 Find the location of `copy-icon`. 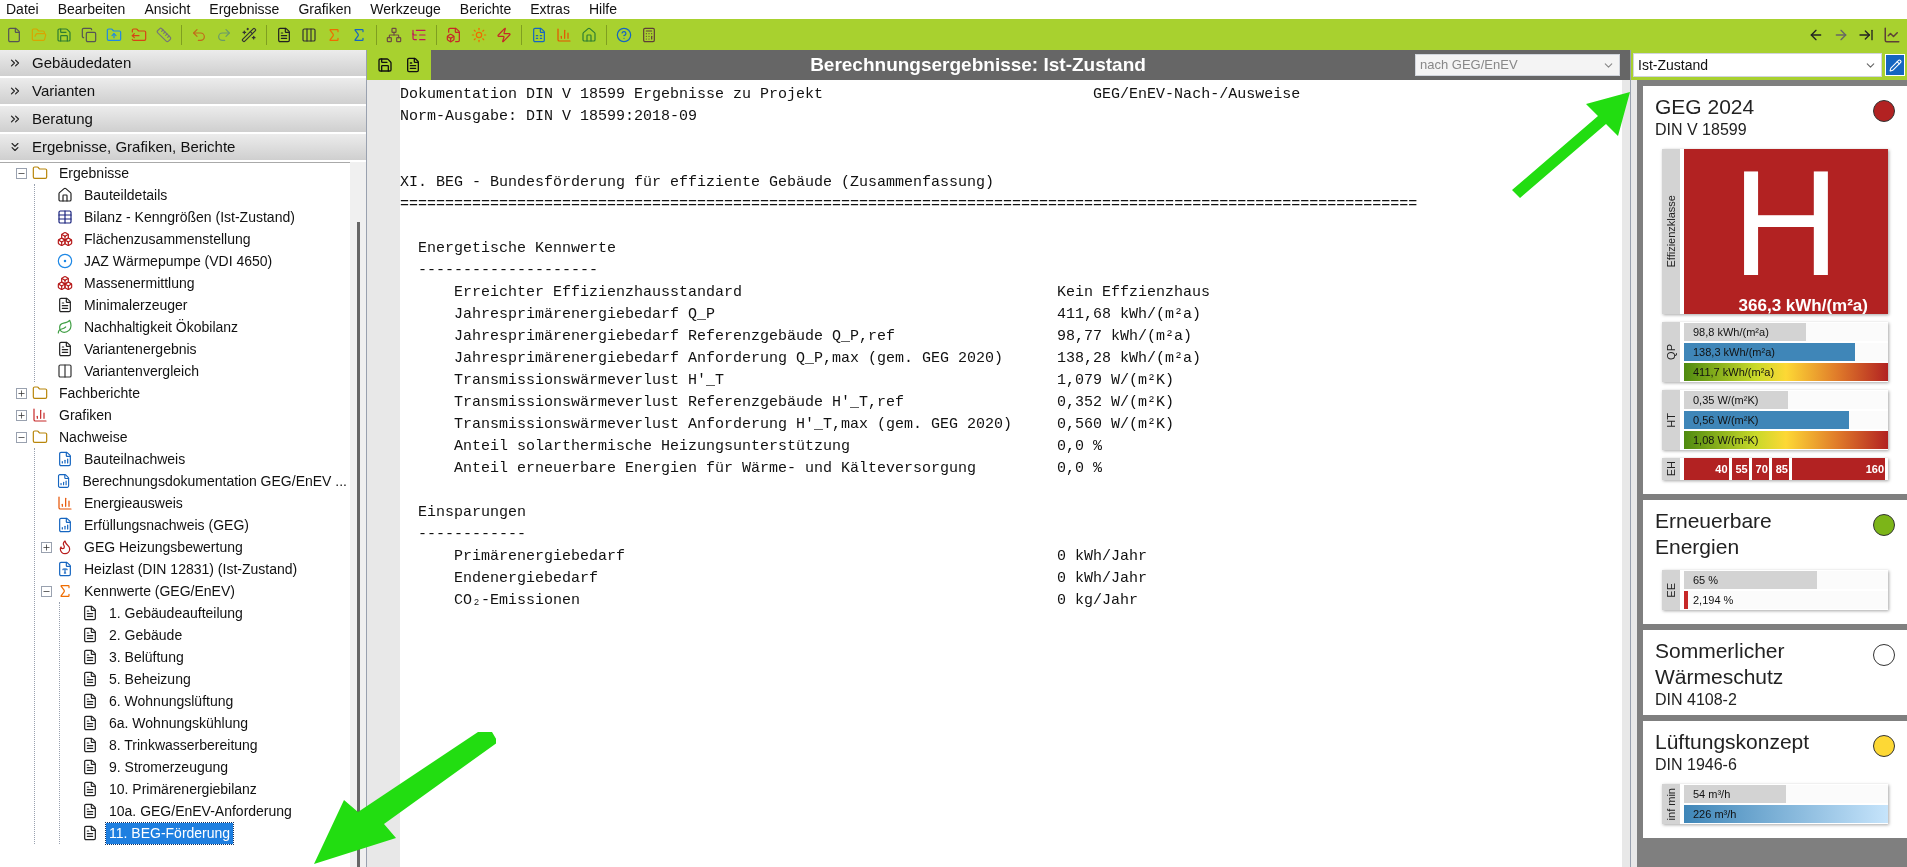

copy-icon is located at coordinates (89, 34).